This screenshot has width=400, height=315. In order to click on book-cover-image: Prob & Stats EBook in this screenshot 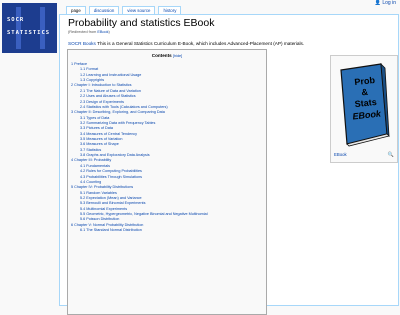, I will do `click(363, 104)`.